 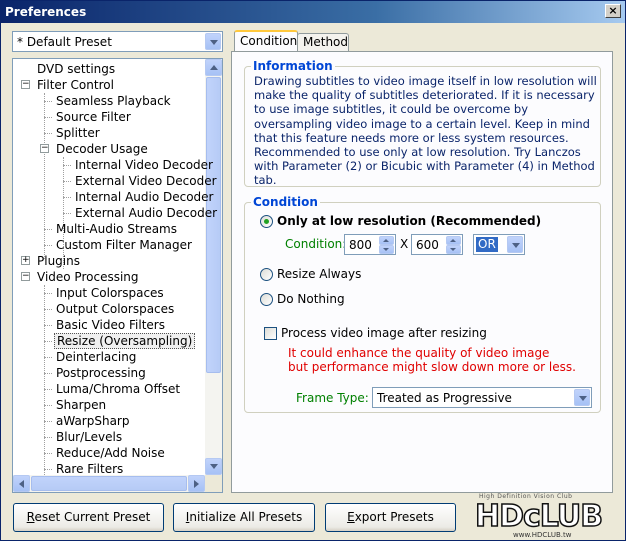 I want to click on width-up-arrow-icon, so click(x=386, y=240).